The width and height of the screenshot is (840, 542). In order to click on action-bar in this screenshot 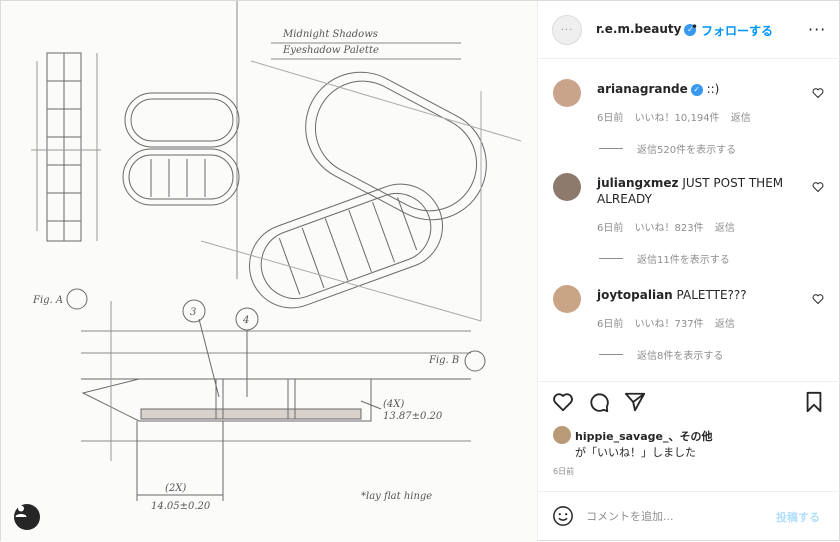, I will do `click(689, 401)`.